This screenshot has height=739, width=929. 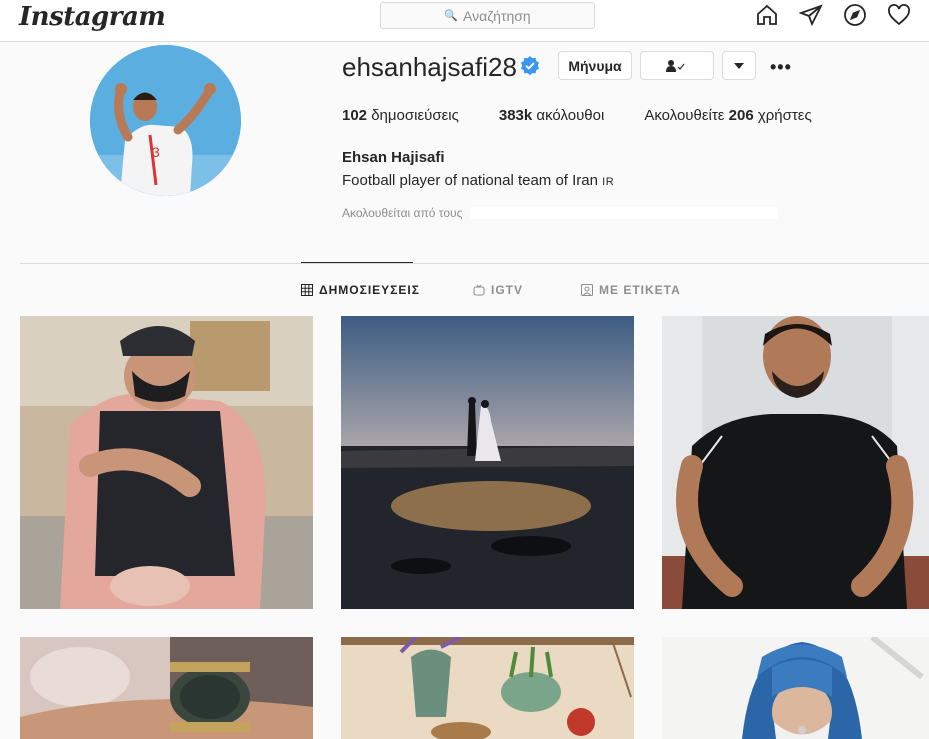 I want to click on posts-label: δημοσιεύσεις, so click(x=413, y=115).